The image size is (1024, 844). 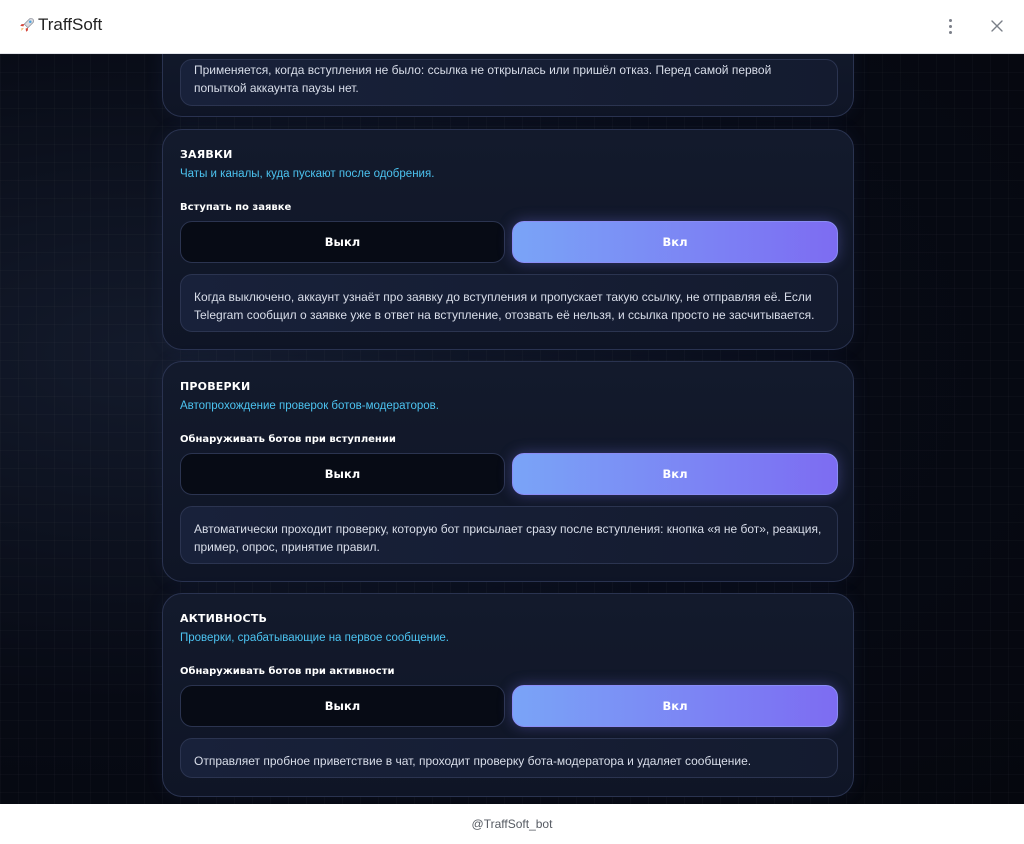 What do you see at coordinates (206, 154) in the screenshot?
I see `section-title: ЗАЯВКИ` at bounding box center [206, 154].